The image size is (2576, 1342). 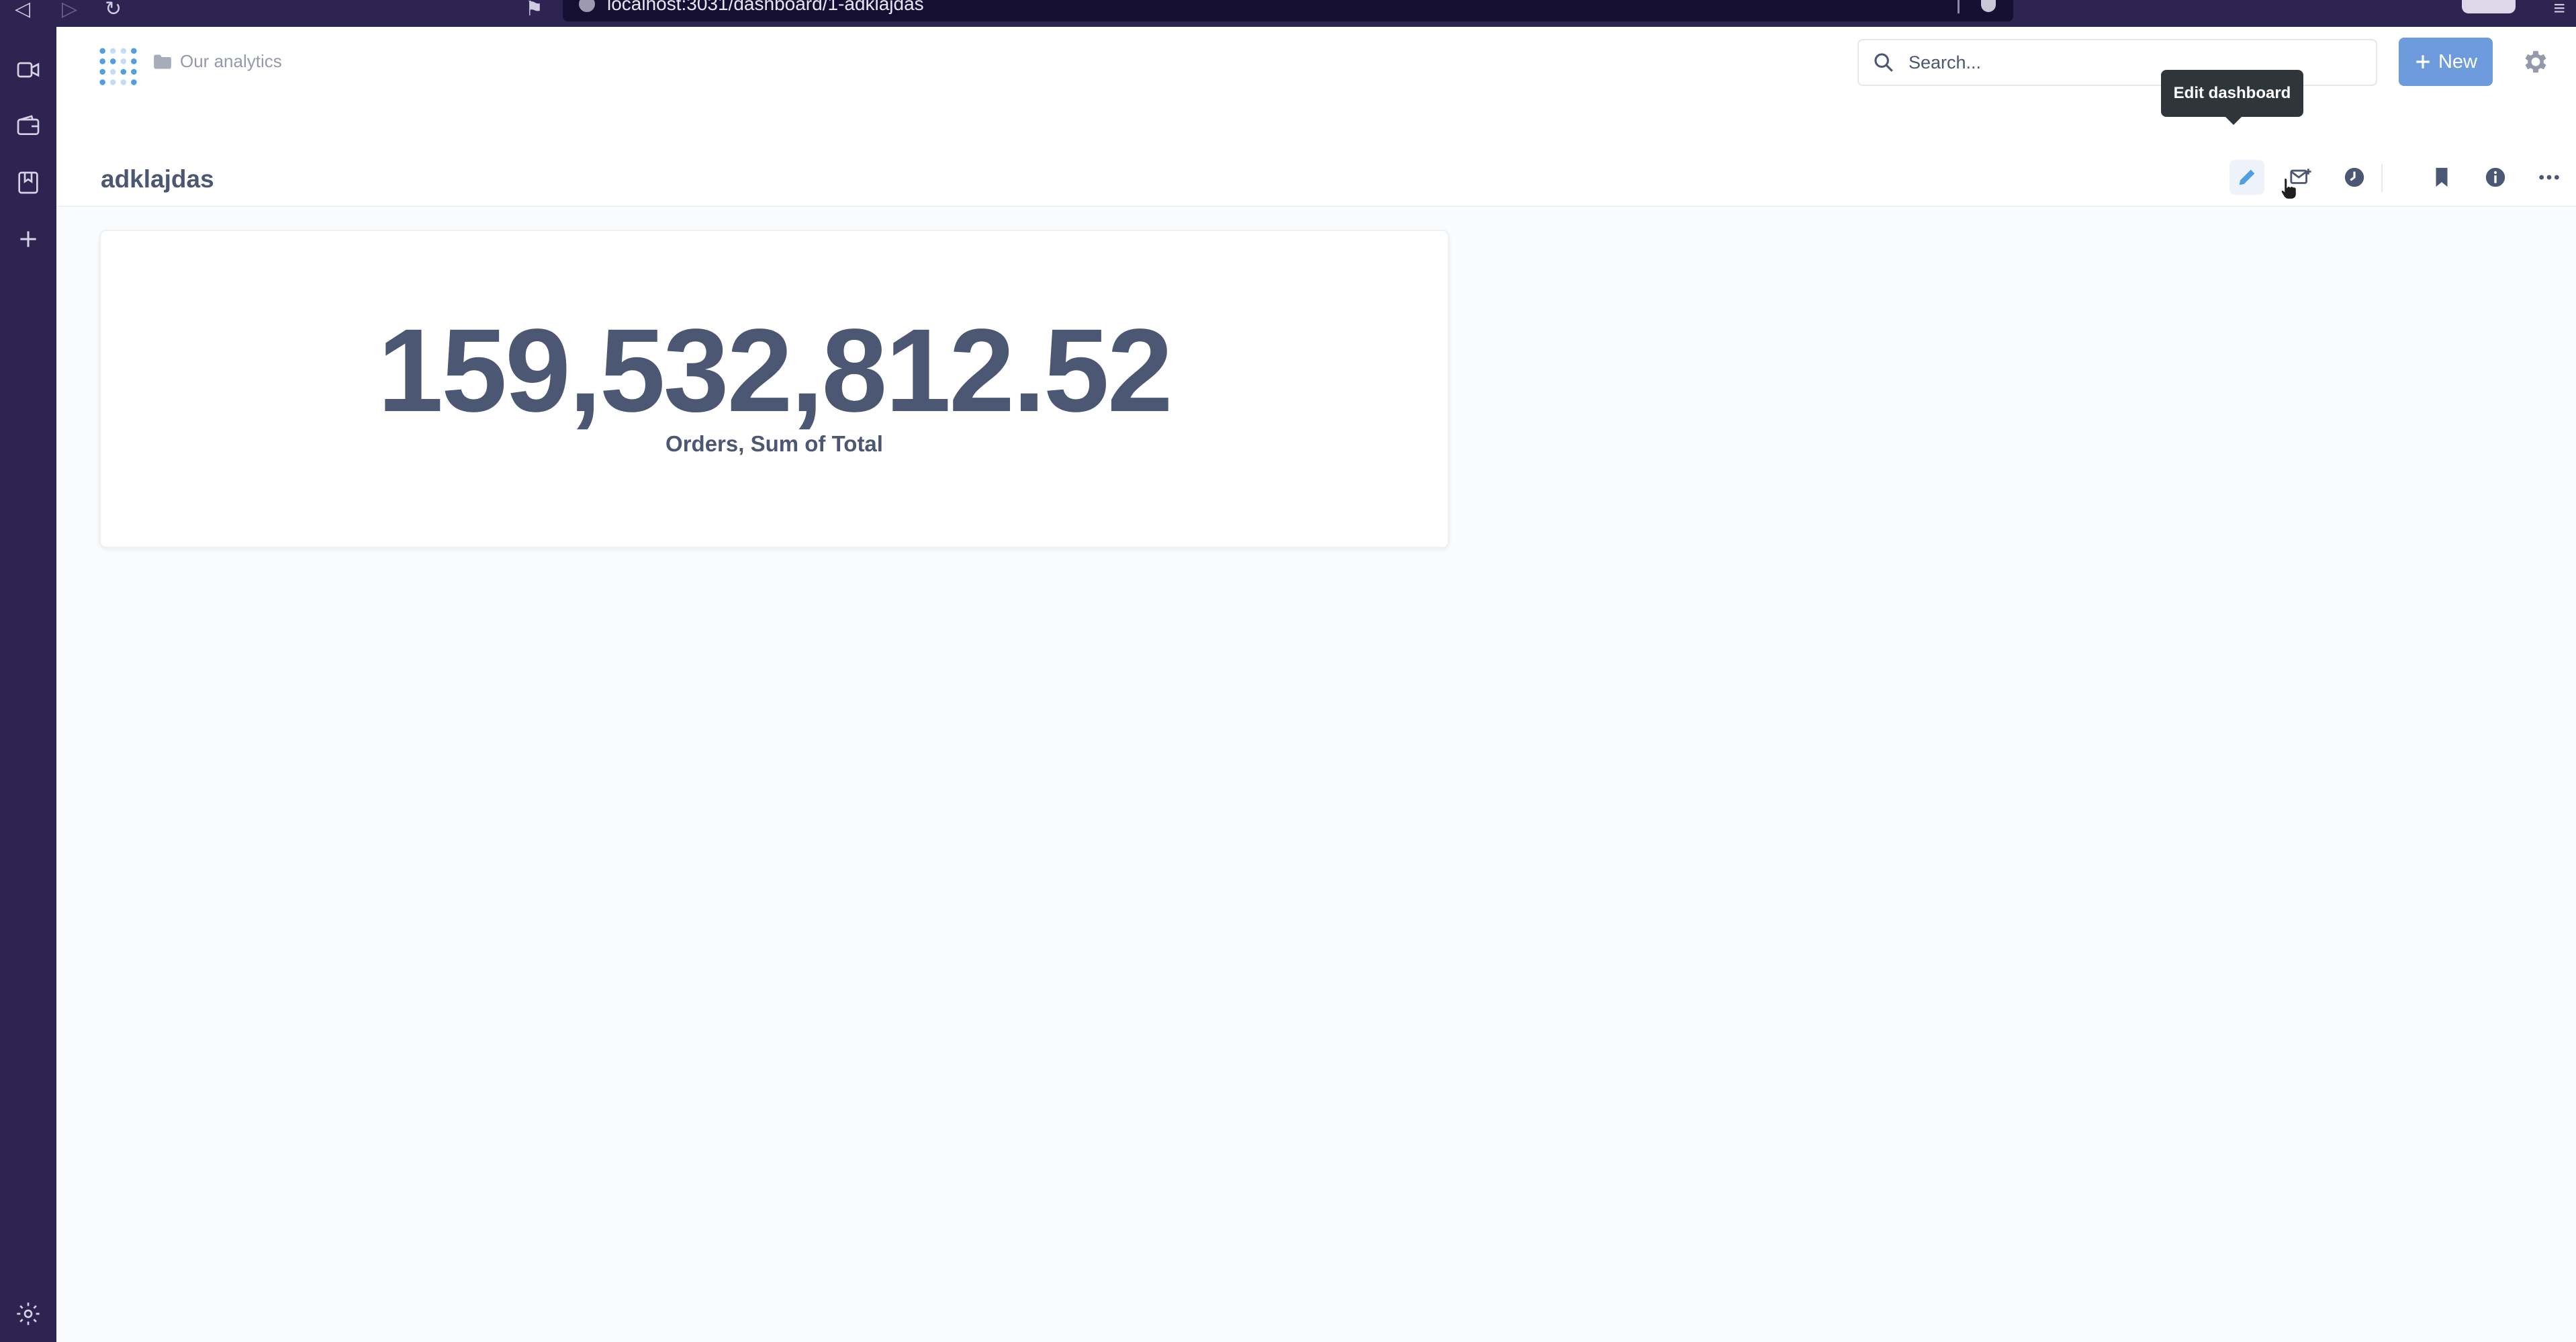 I want to click on dashboard-title: adklajdas, so click(x=157, y=179).